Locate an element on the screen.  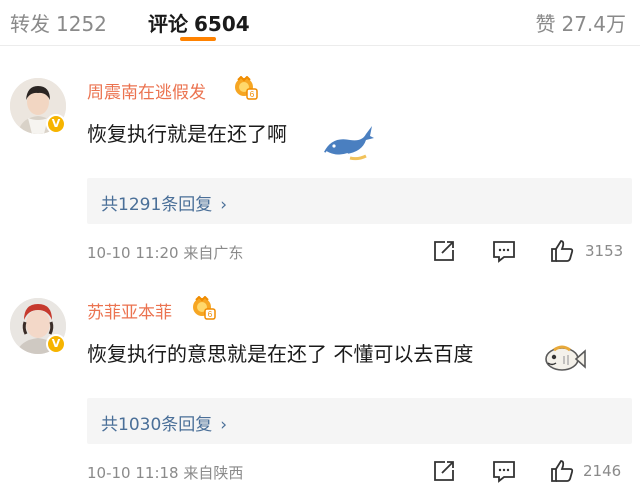
view-replies-link: 共1030条回复 › is located at coordinates (164, 422).